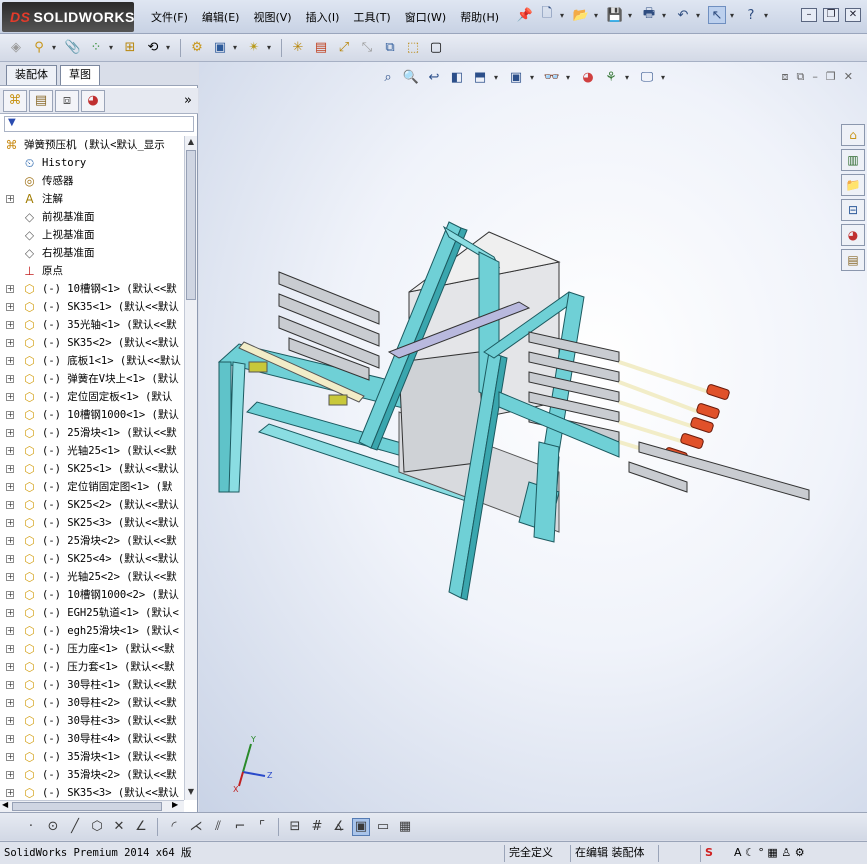 The width and height of the screenshot is (867, 864). I want to click on scroll-right-icon: ▶, so click(175, 804).